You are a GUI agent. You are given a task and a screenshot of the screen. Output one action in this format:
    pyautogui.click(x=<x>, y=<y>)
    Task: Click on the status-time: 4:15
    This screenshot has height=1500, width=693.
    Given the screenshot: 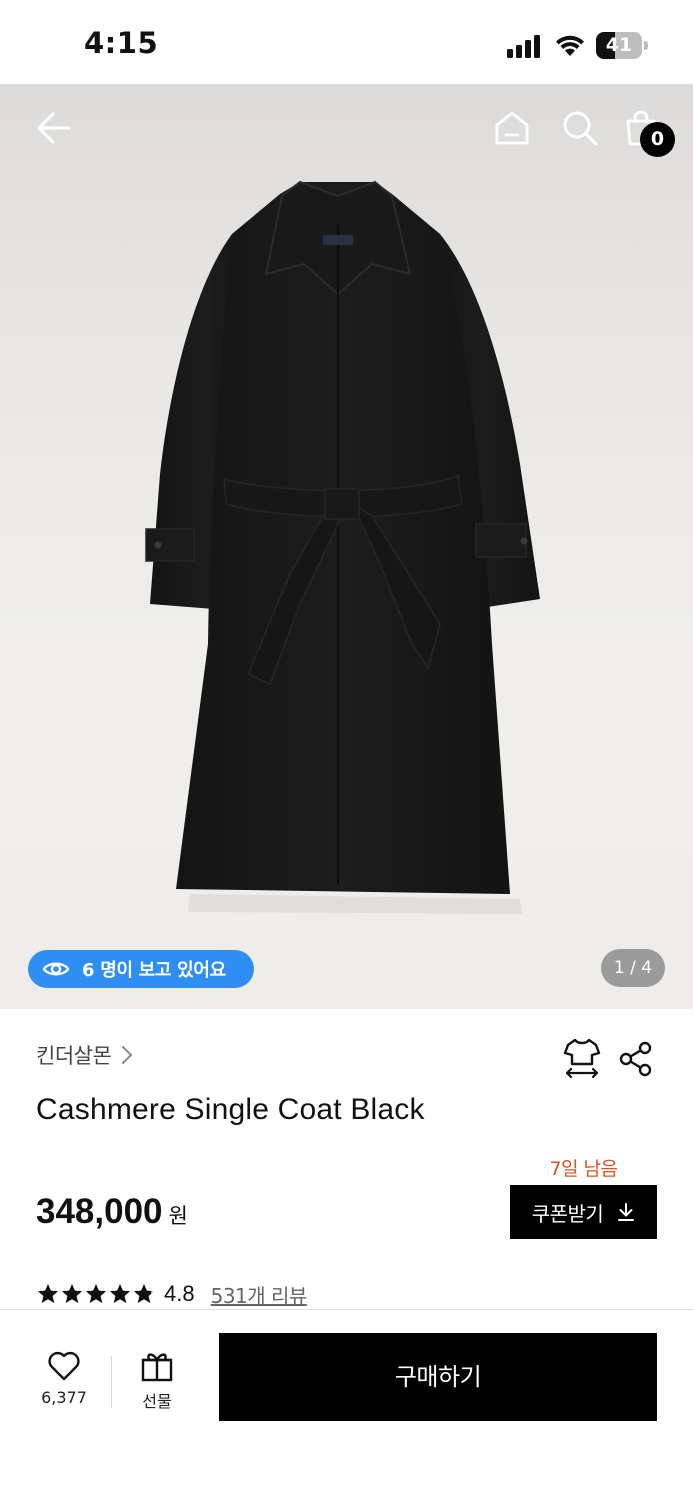 What is the action you would take?
    pyautogui.click(x=121, y=43)
    